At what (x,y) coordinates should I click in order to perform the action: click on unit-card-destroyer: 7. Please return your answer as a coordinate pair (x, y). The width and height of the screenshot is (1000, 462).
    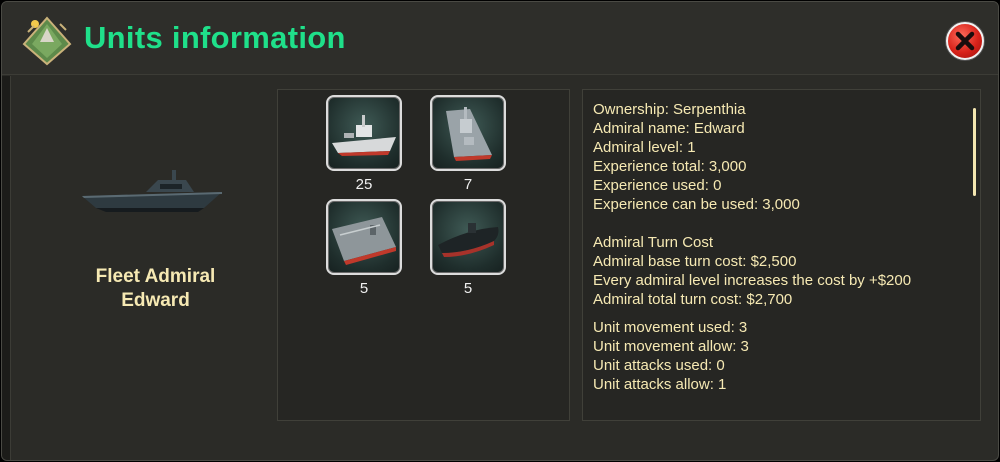
    Looking at the image, I should click on (469, 144).